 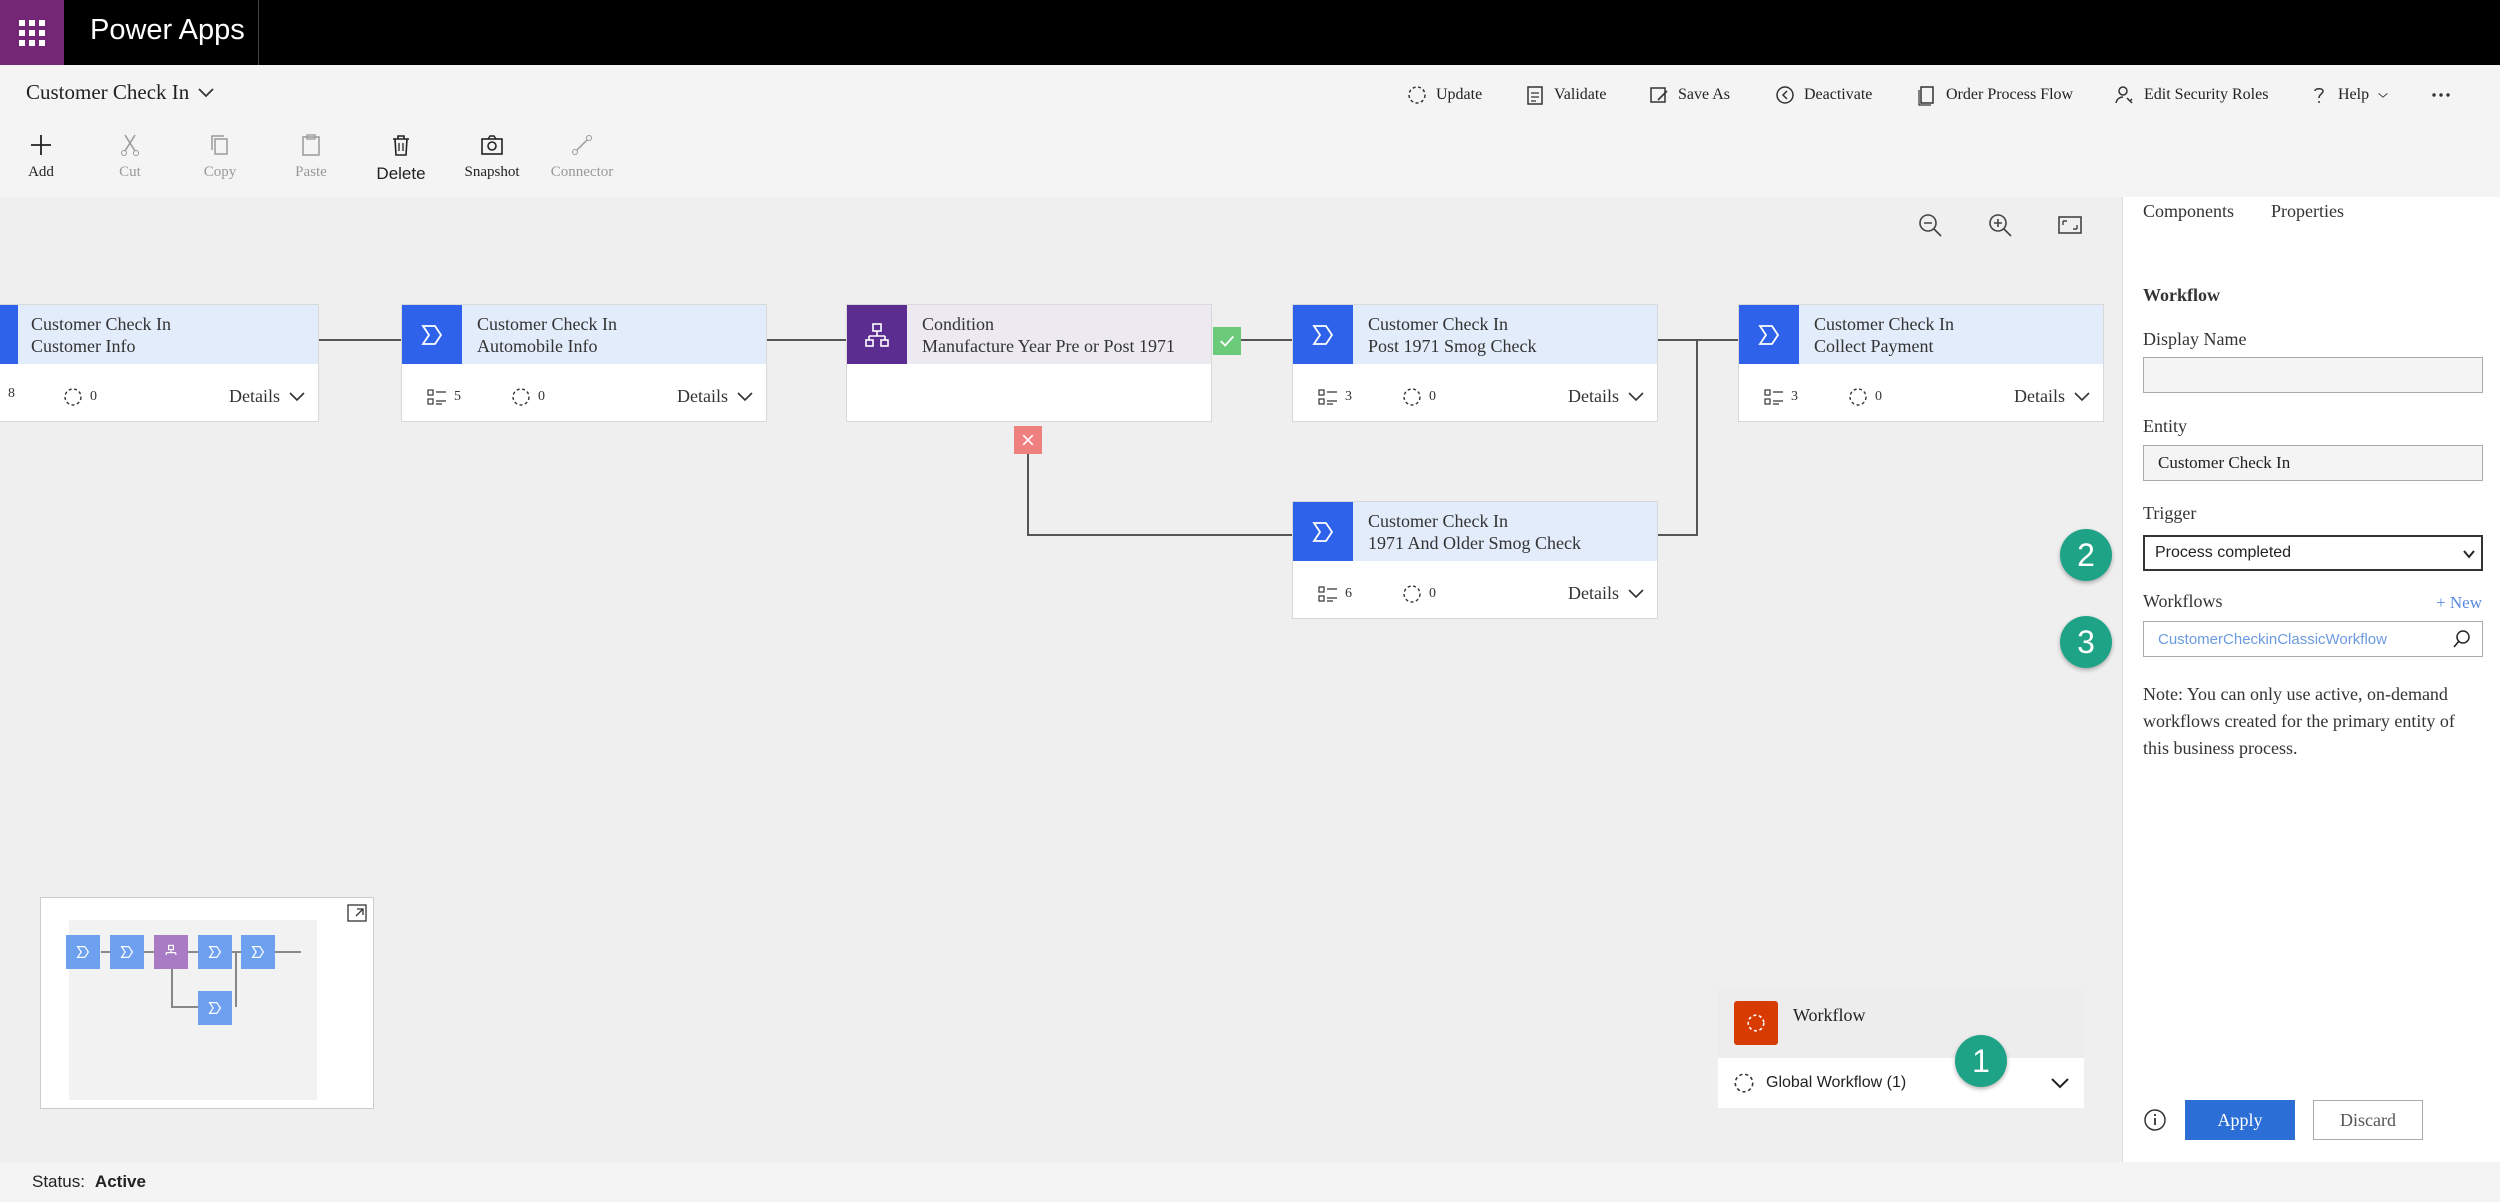 What do you see at coordinates (2459, 603) in the screenshot?
I see `new-workflow-link: + New` at bounding box center [2459, 603].